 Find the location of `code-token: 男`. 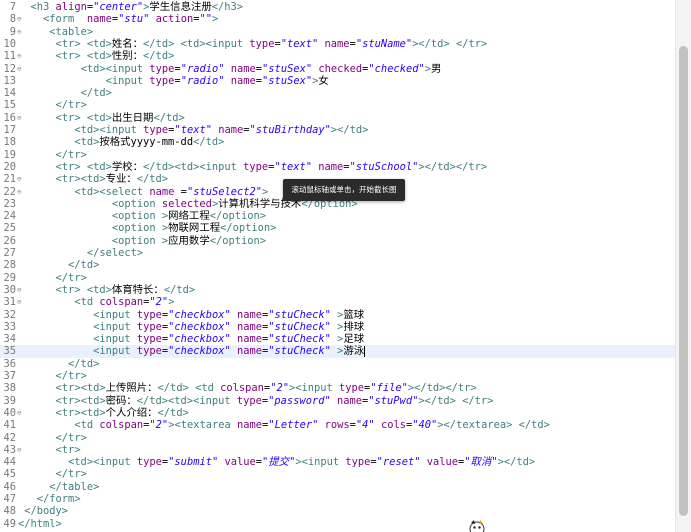

code-token: 男 is located at coordinates (436, 68).